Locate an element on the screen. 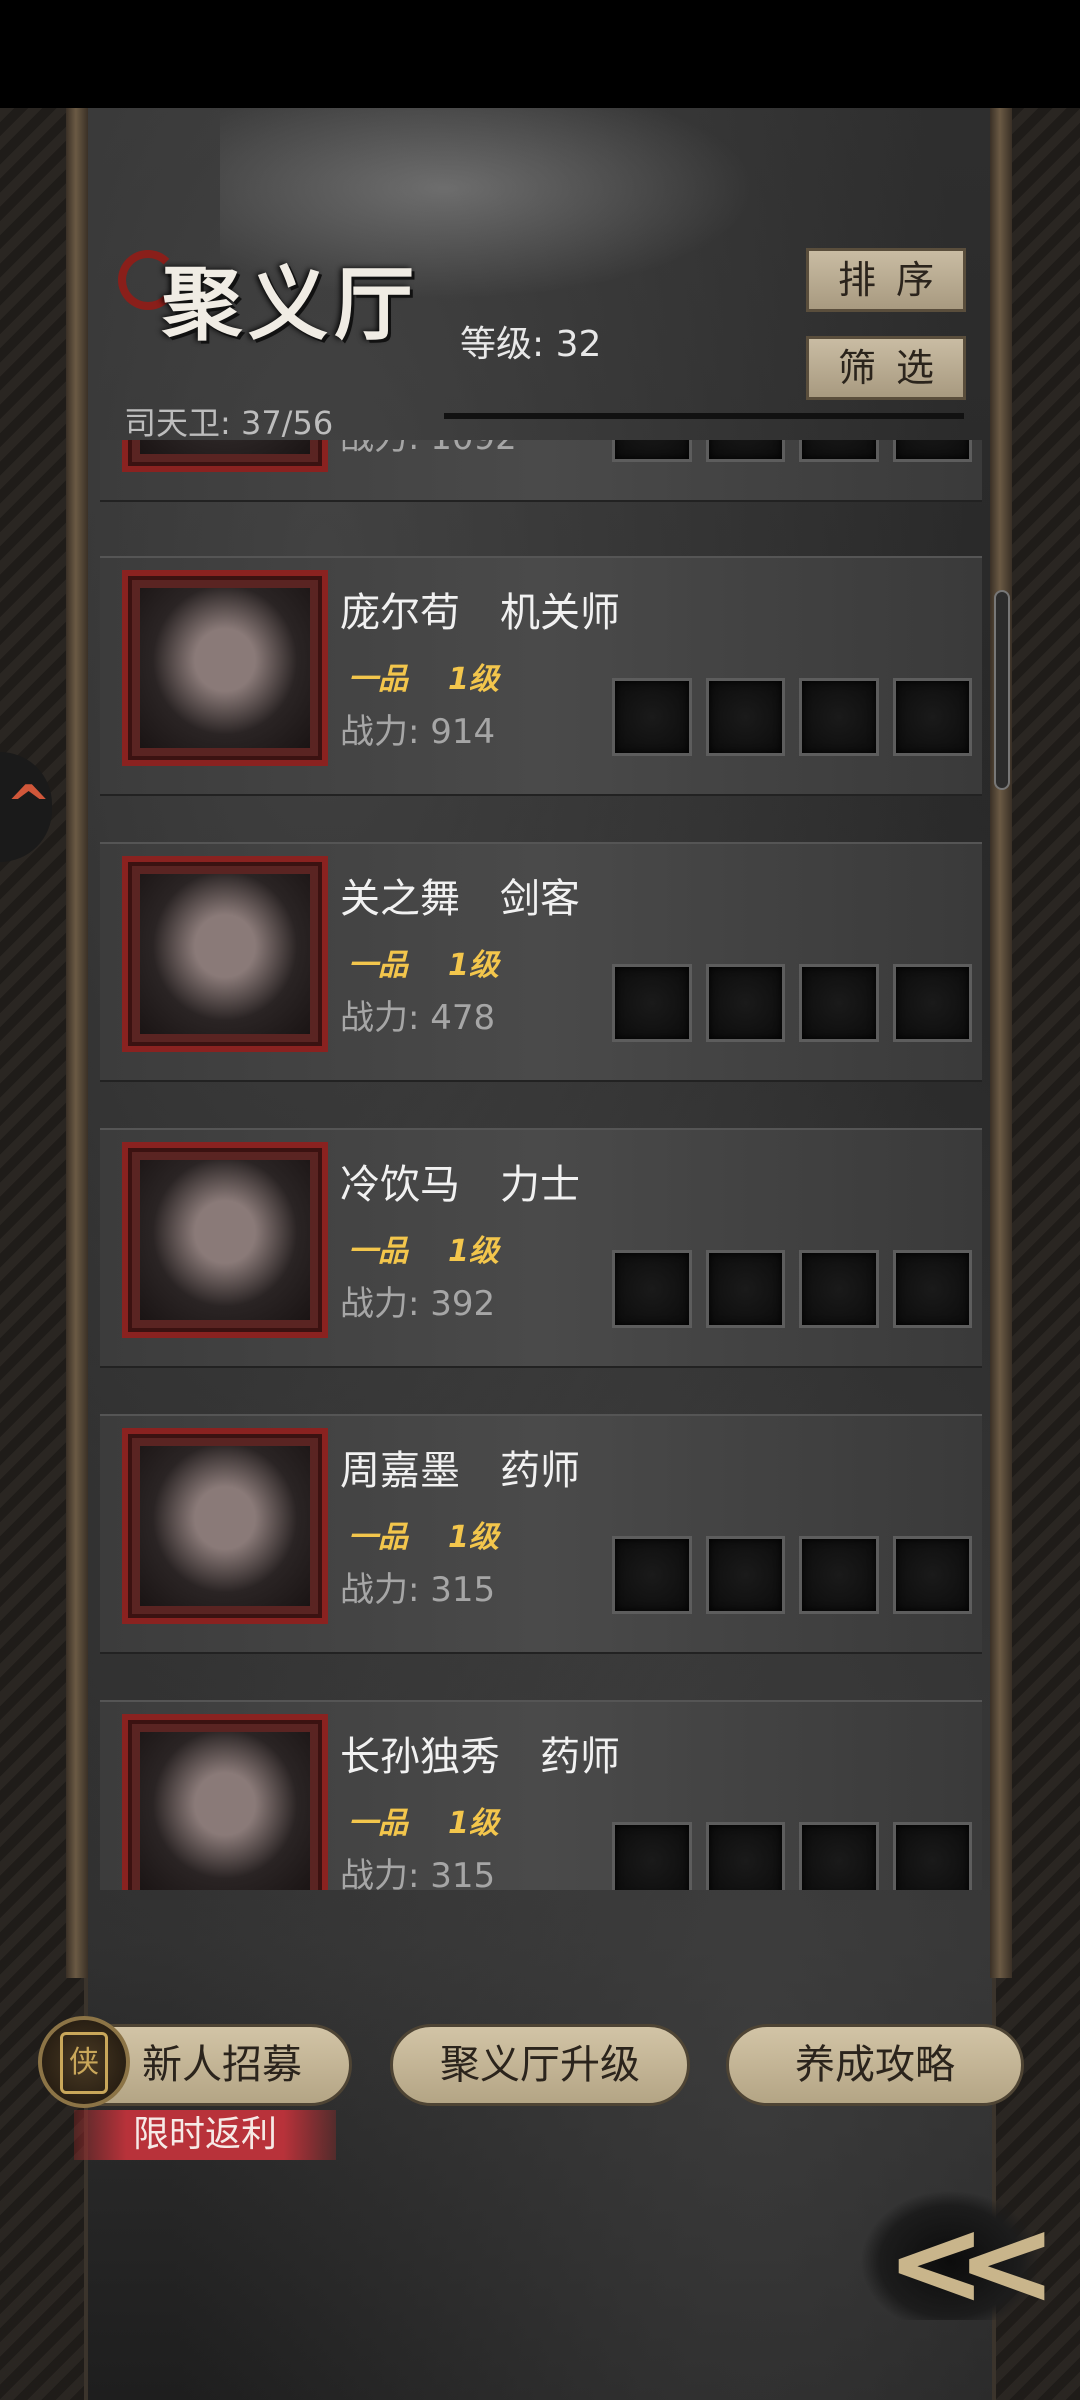 The height and width of the screenshot is (2400, 1080). right-pillar is located at coordinates (1001, 1043).